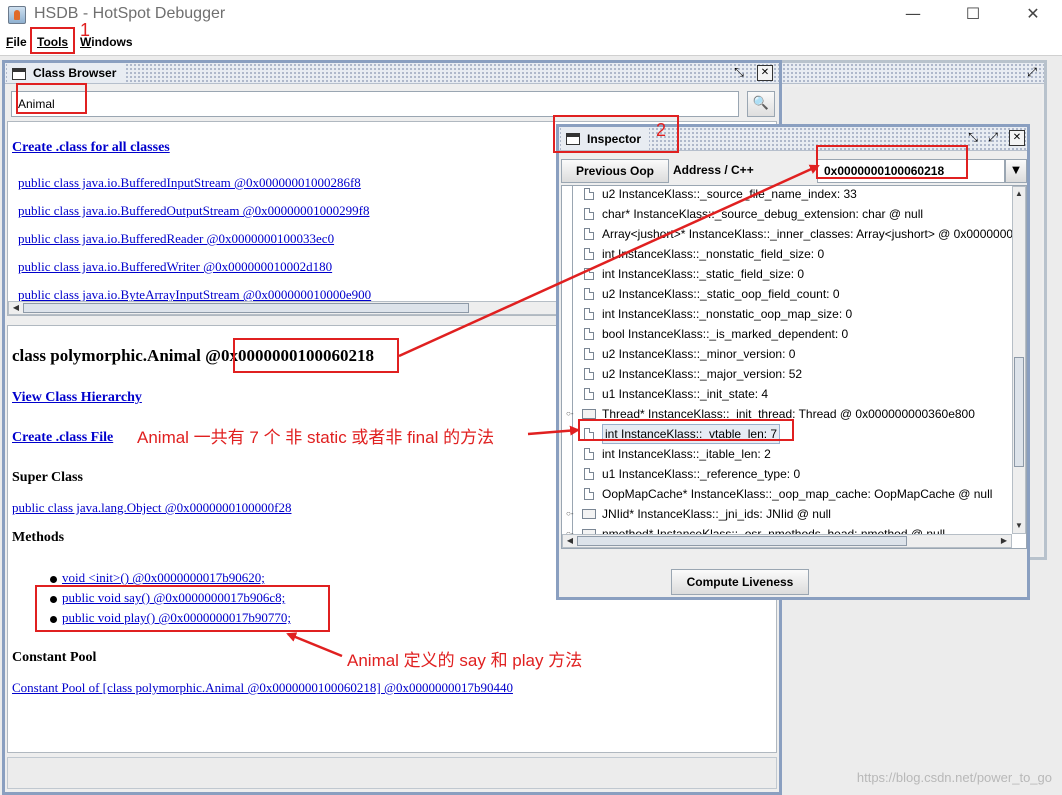 The height and width of the screenshot is (795, 1062). Describe the element at coordinates (1016, 171) in the screenshot. I see `chevron-down-icon: ▼` at that location.